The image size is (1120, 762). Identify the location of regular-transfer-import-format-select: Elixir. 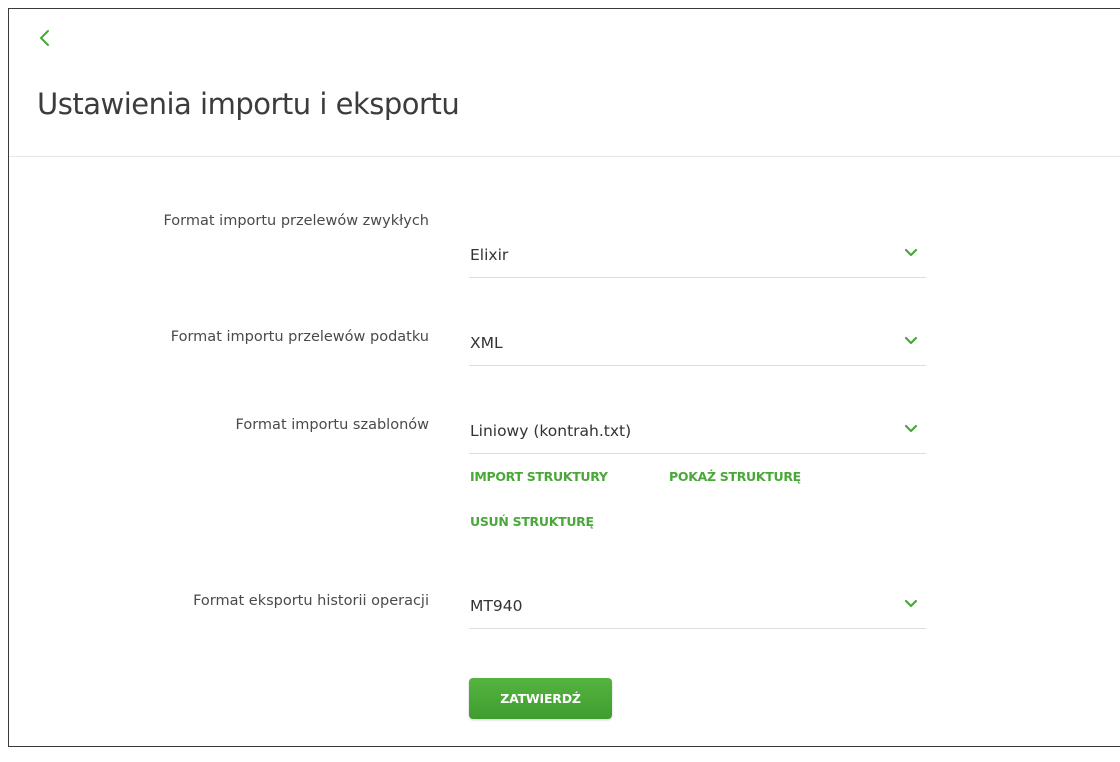
(697, 256).